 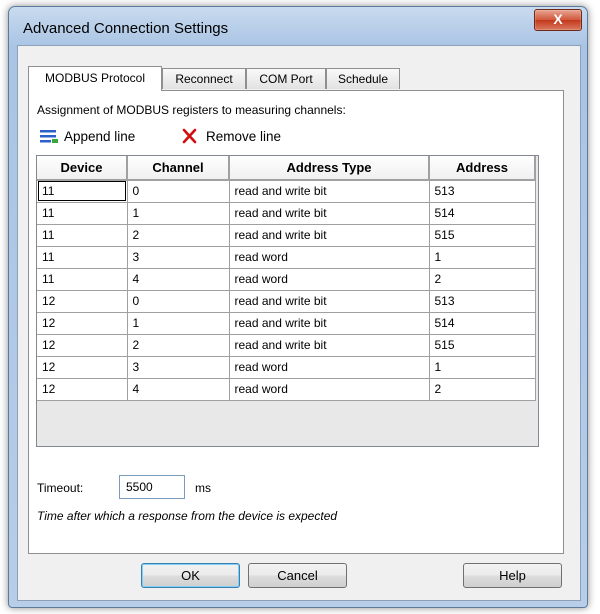 I want to click on table-header-row: Device Channel Address Type Address, so click(x=286, y=168).